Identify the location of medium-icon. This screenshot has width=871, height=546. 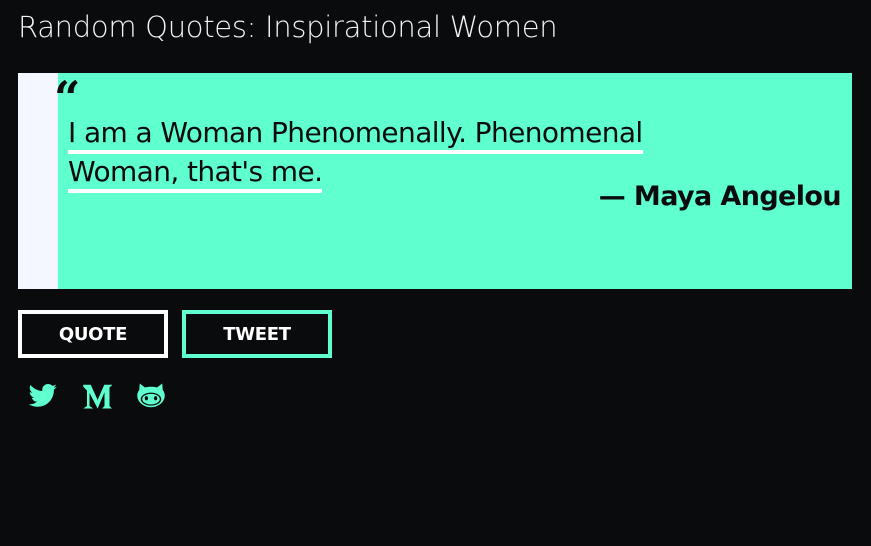
(97, 396).